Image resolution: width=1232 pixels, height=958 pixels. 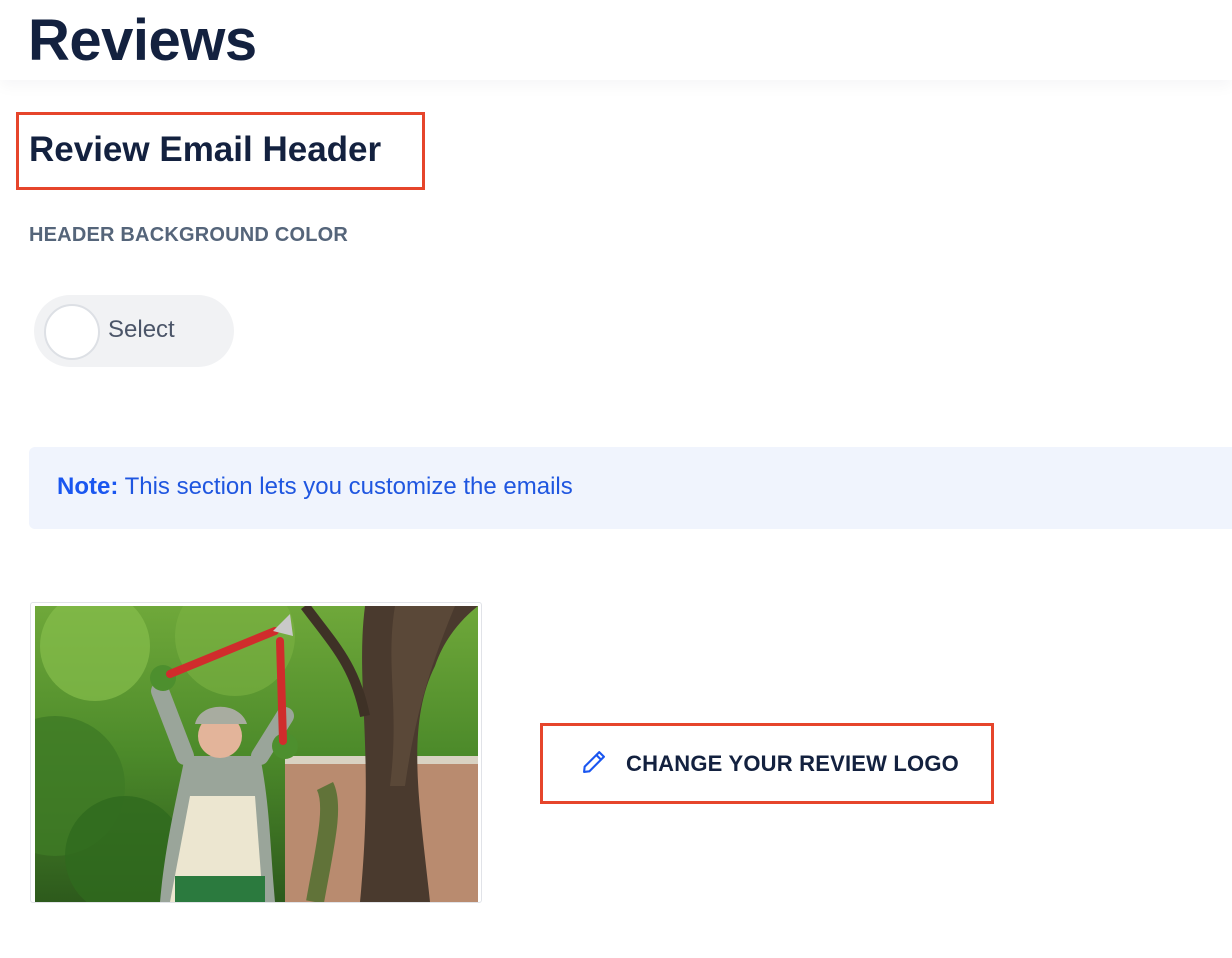 I want to click on change-review-logo-button: CHANGE YOUR REVIEW LOGO, so click(x=767, y=763).